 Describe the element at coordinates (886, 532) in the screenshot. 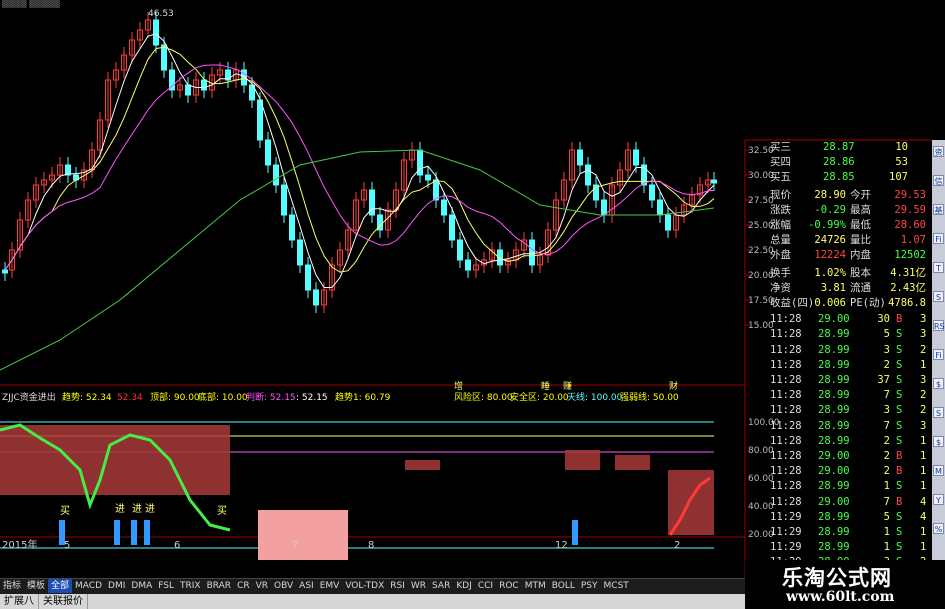

I see `tick-vol: 1` at that location.